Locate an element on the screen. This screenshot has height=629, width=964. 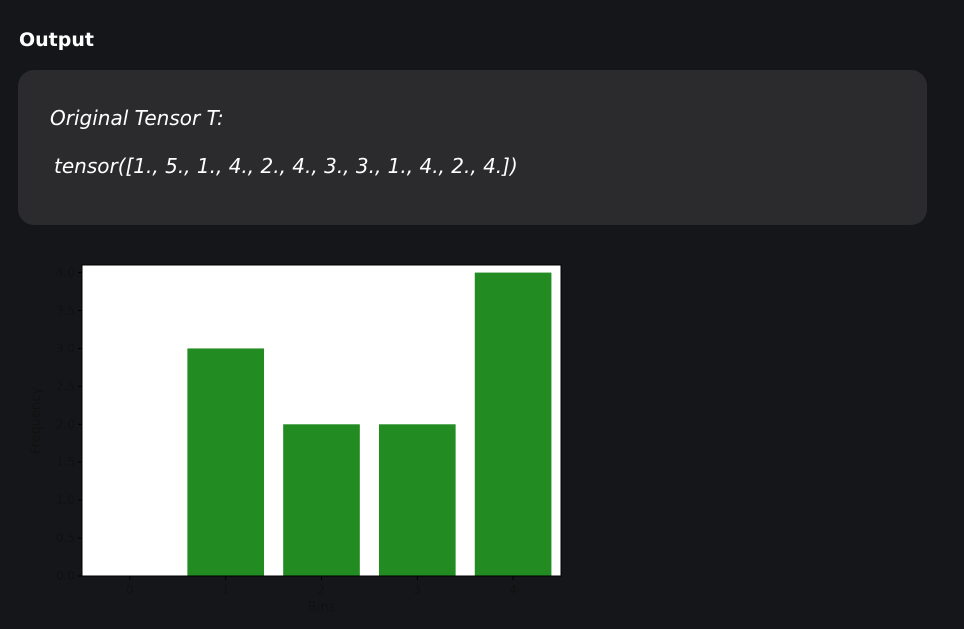
x-tick-label: 3 is located at coordinates (417, 590).